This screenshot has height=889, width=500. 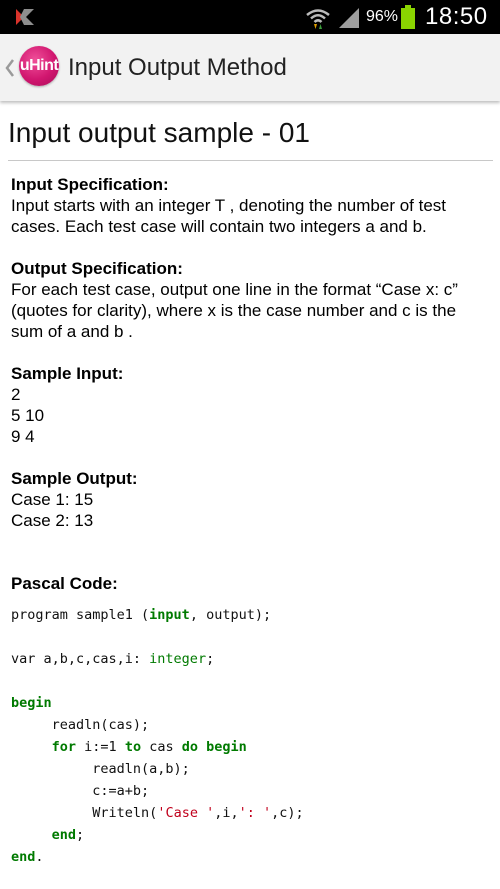 What do you see at coordinates (318, 19) in the screenshot?
I see `wifi-icon` at bounding box center [318, 19].